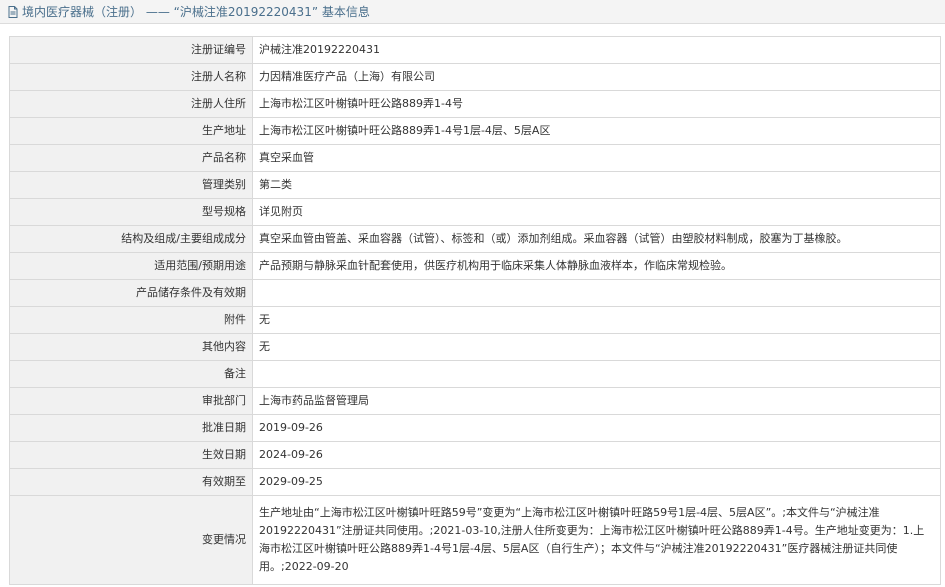  Describe the element at coordinates (131, 212) in the screenshot. I see `field-label: 型号规格` at that location.